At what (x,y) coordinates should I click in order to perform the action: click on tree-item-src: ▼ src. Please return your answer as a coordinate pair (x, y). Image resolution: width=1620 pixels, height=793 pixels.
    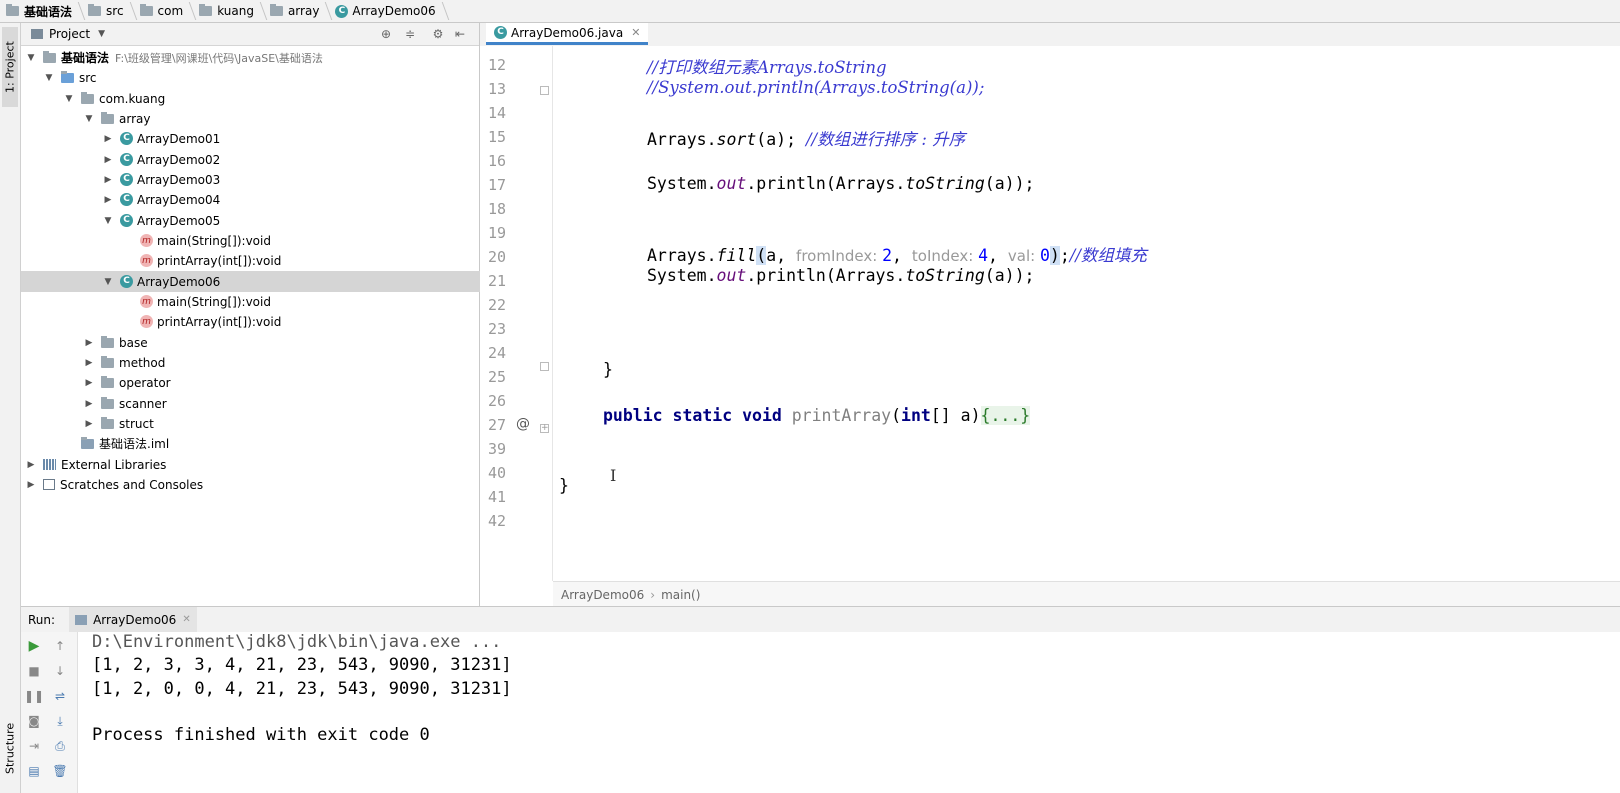
    Looking at the image, I should click on (261, 77).